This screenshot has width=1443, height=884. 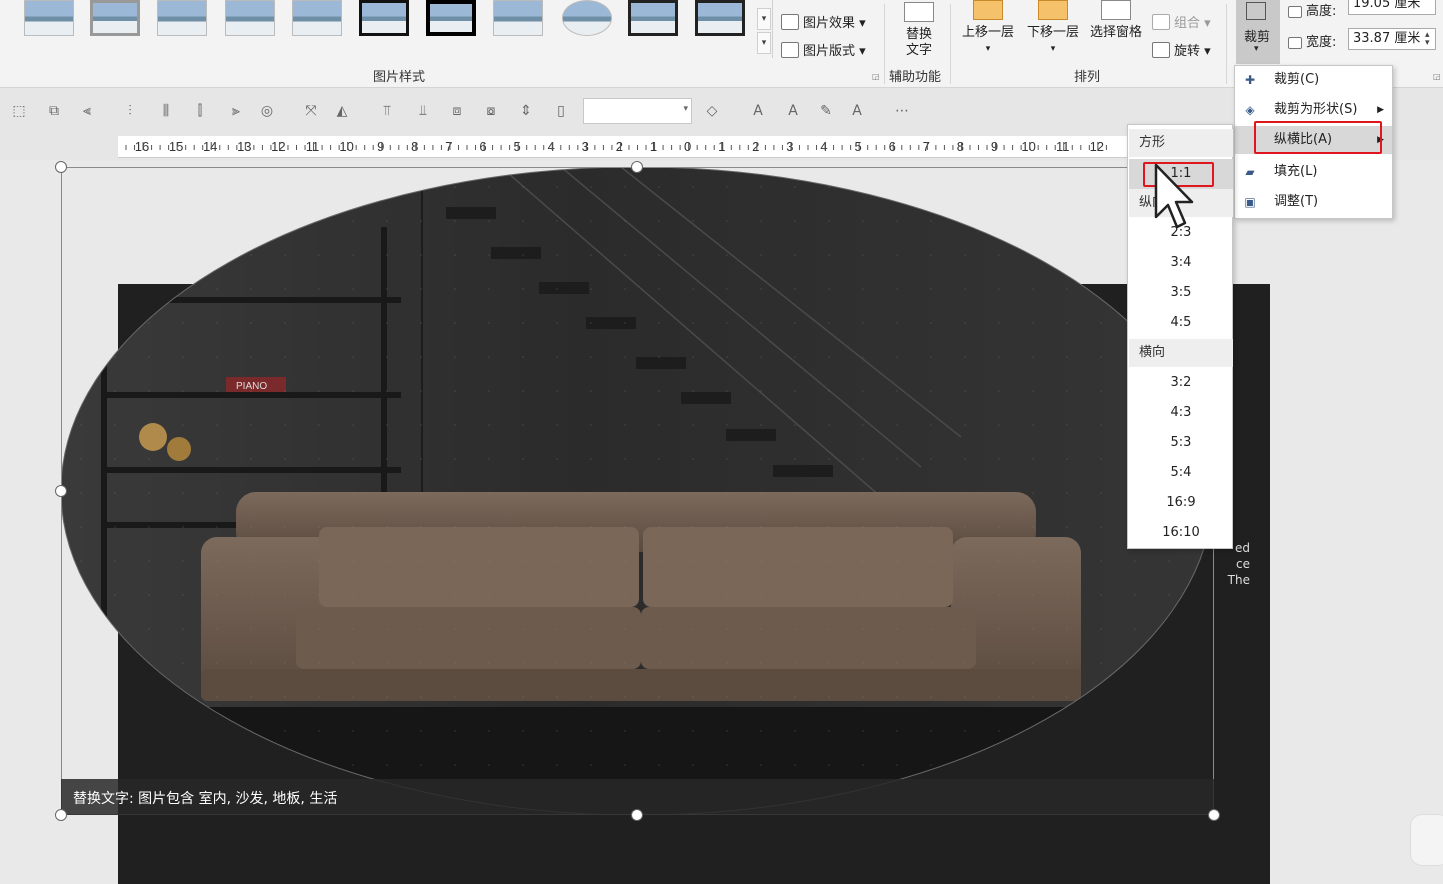 What do you see at coordinates (876, 76) in the screenshot?
I see `dialog-launcher-icon: ◲` at bounding box center [876, 76].